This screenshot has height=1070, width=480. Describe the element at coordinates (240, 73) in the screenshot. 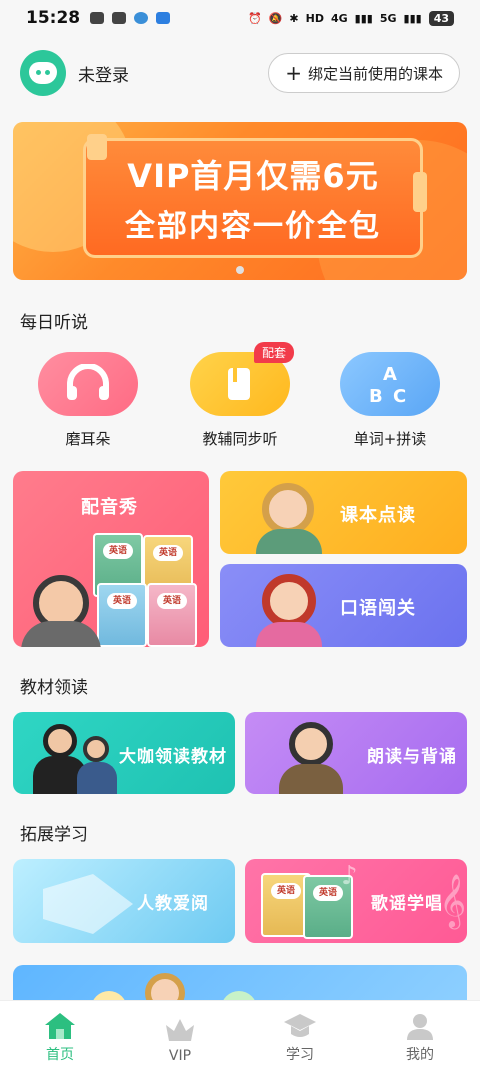

I see `top-bar: 未登录 + 绑定当前使用的课本` at that location.